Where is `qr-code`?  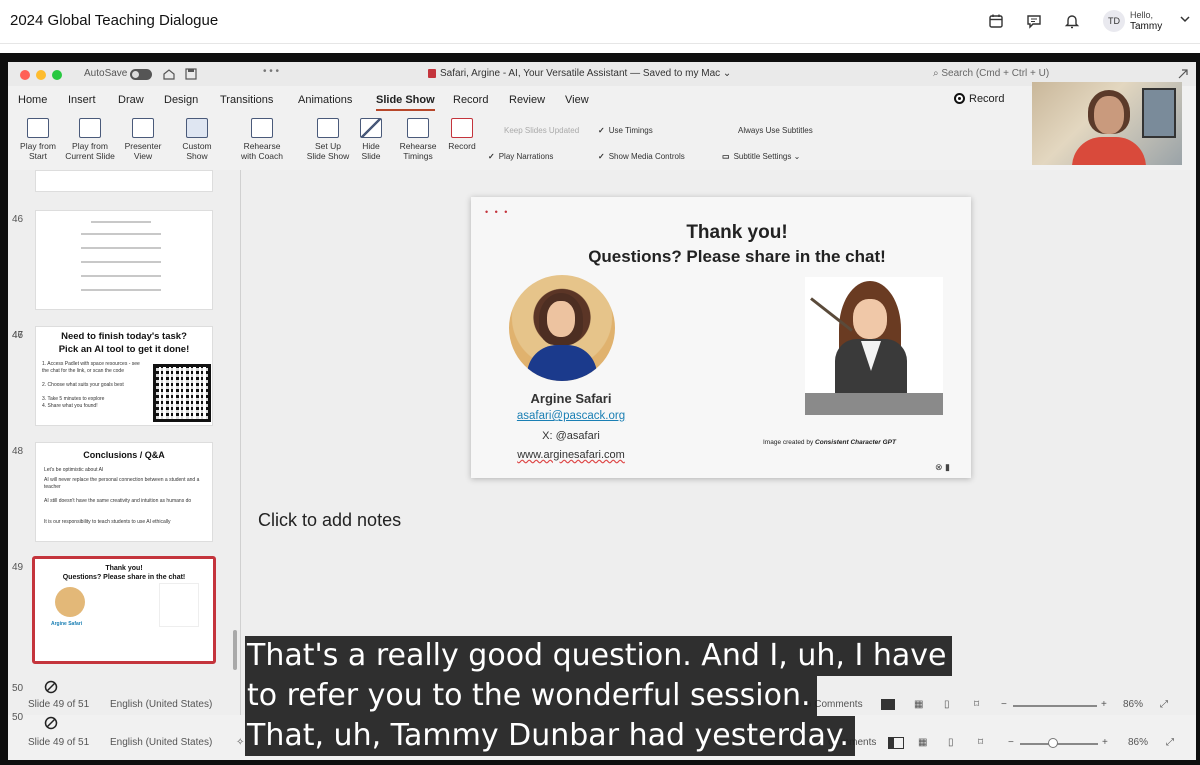 qr-code is located at coordinates (182, 393).